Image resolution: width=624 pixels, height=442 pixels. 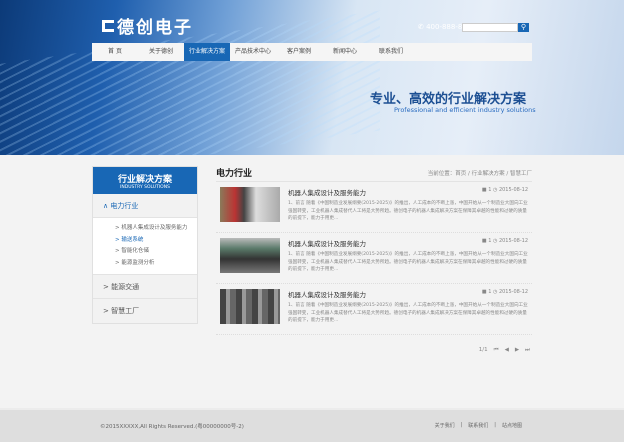 What do you see at coordinates (345, 52) in the screenshot?
I see `nav-news: 新闻中心` at bounding box center [345, 52].